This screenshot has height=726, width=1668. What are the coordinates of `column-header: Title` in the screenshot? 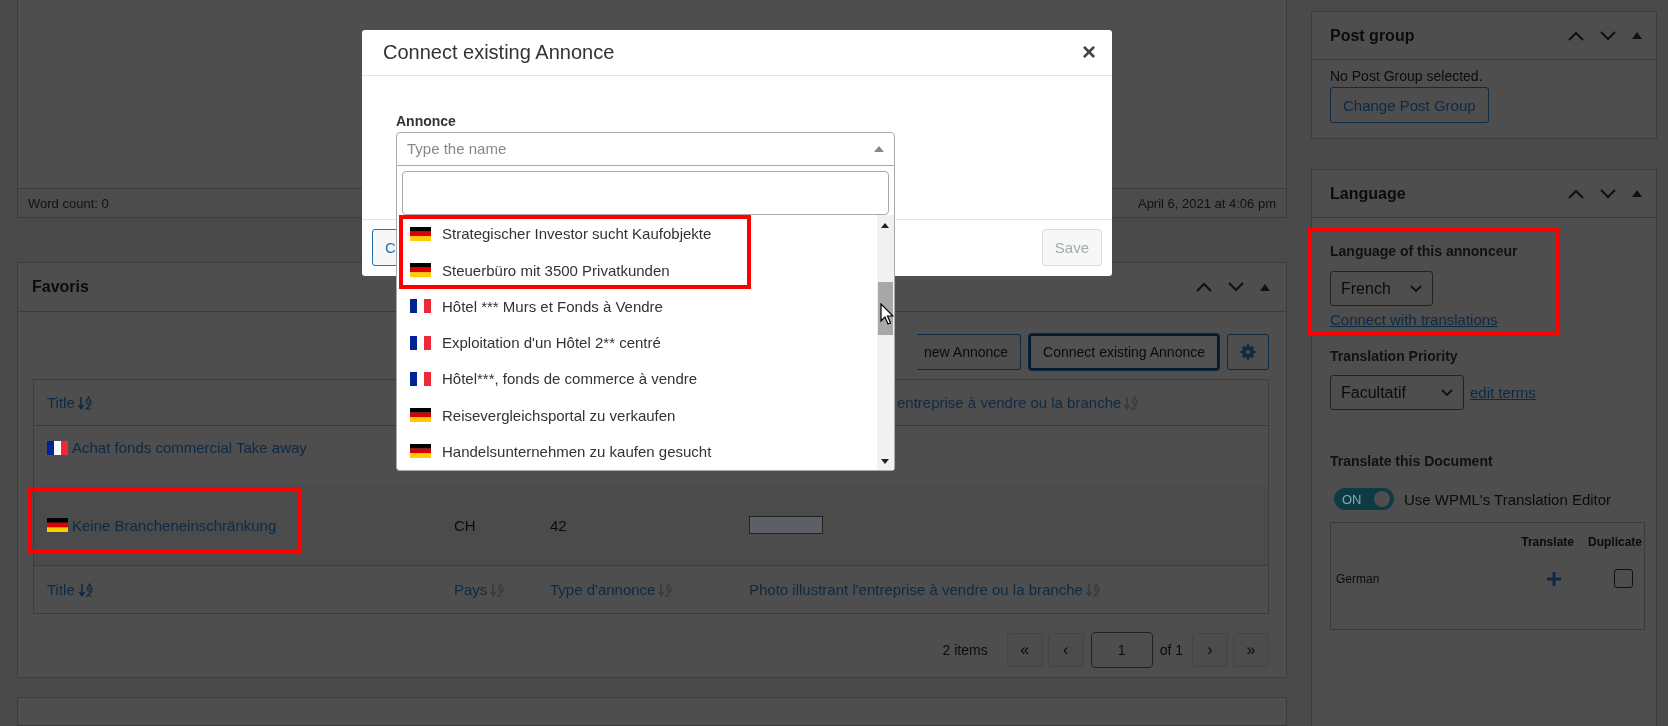 It's located at (244, 590).